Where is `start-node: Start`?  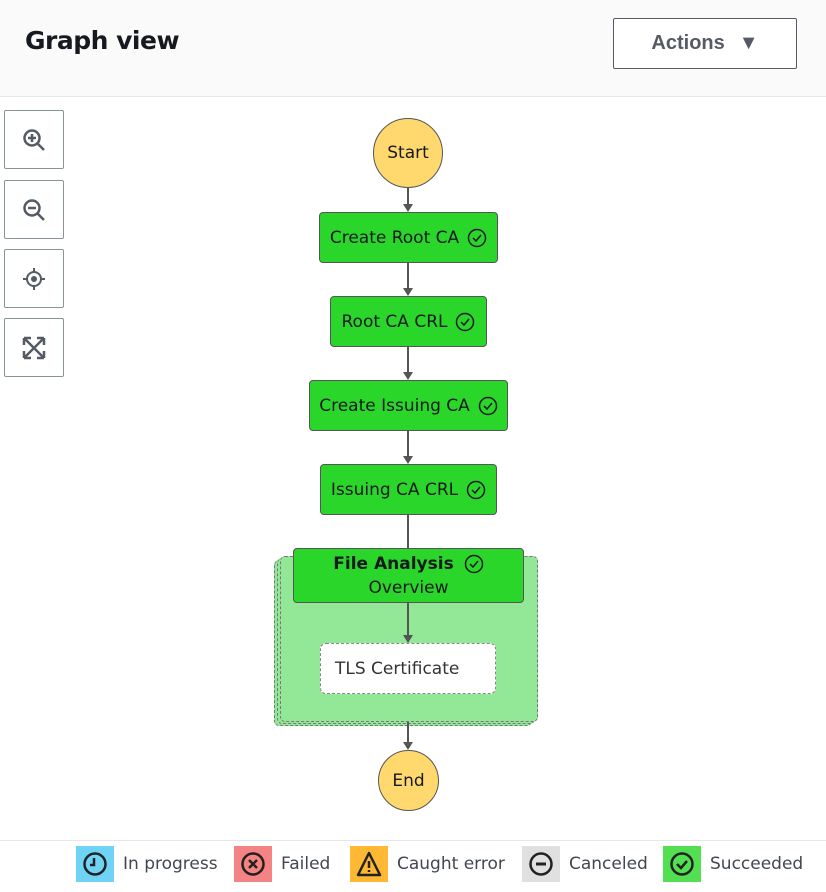 start-node: Start is located at coordinates (408, 153).